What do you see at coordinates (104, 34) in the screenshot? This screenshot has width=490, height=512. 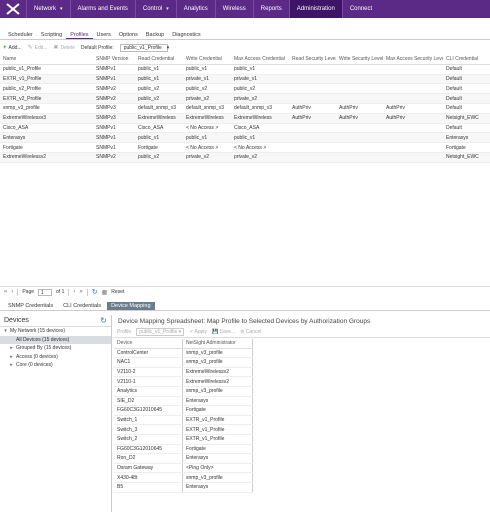 I see `tab-users: Users` at bounding box center [104, 34].